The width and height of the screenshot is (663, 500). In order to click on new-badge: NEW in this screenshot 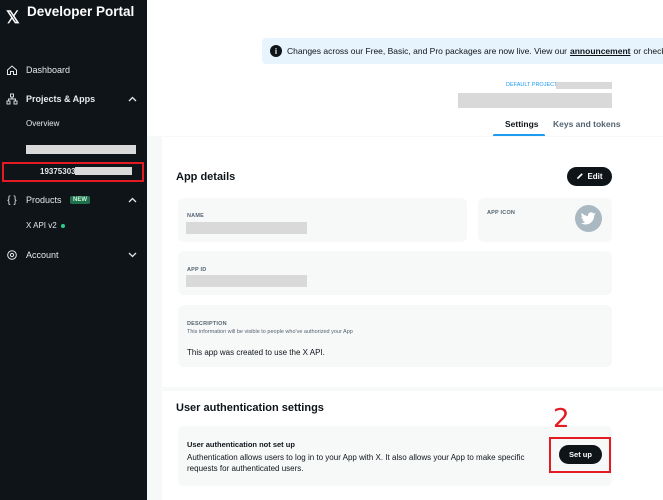, I will do `click(80, 200)`.